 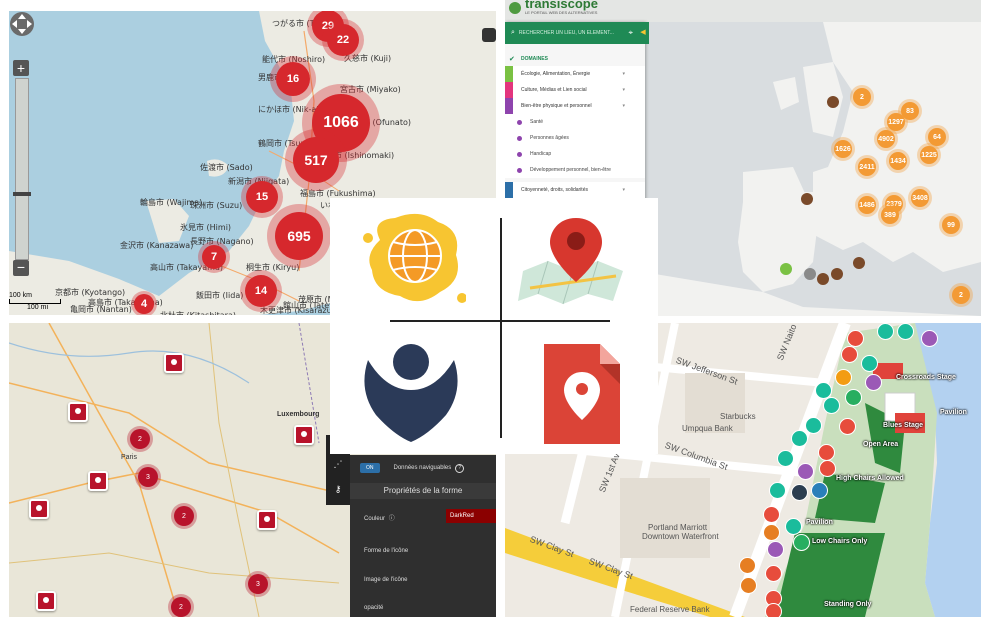 What do you see at coordinates (575, 122) in the screenshot?
I see `subcategory-row: Santé` at bounding box center [575, 122].